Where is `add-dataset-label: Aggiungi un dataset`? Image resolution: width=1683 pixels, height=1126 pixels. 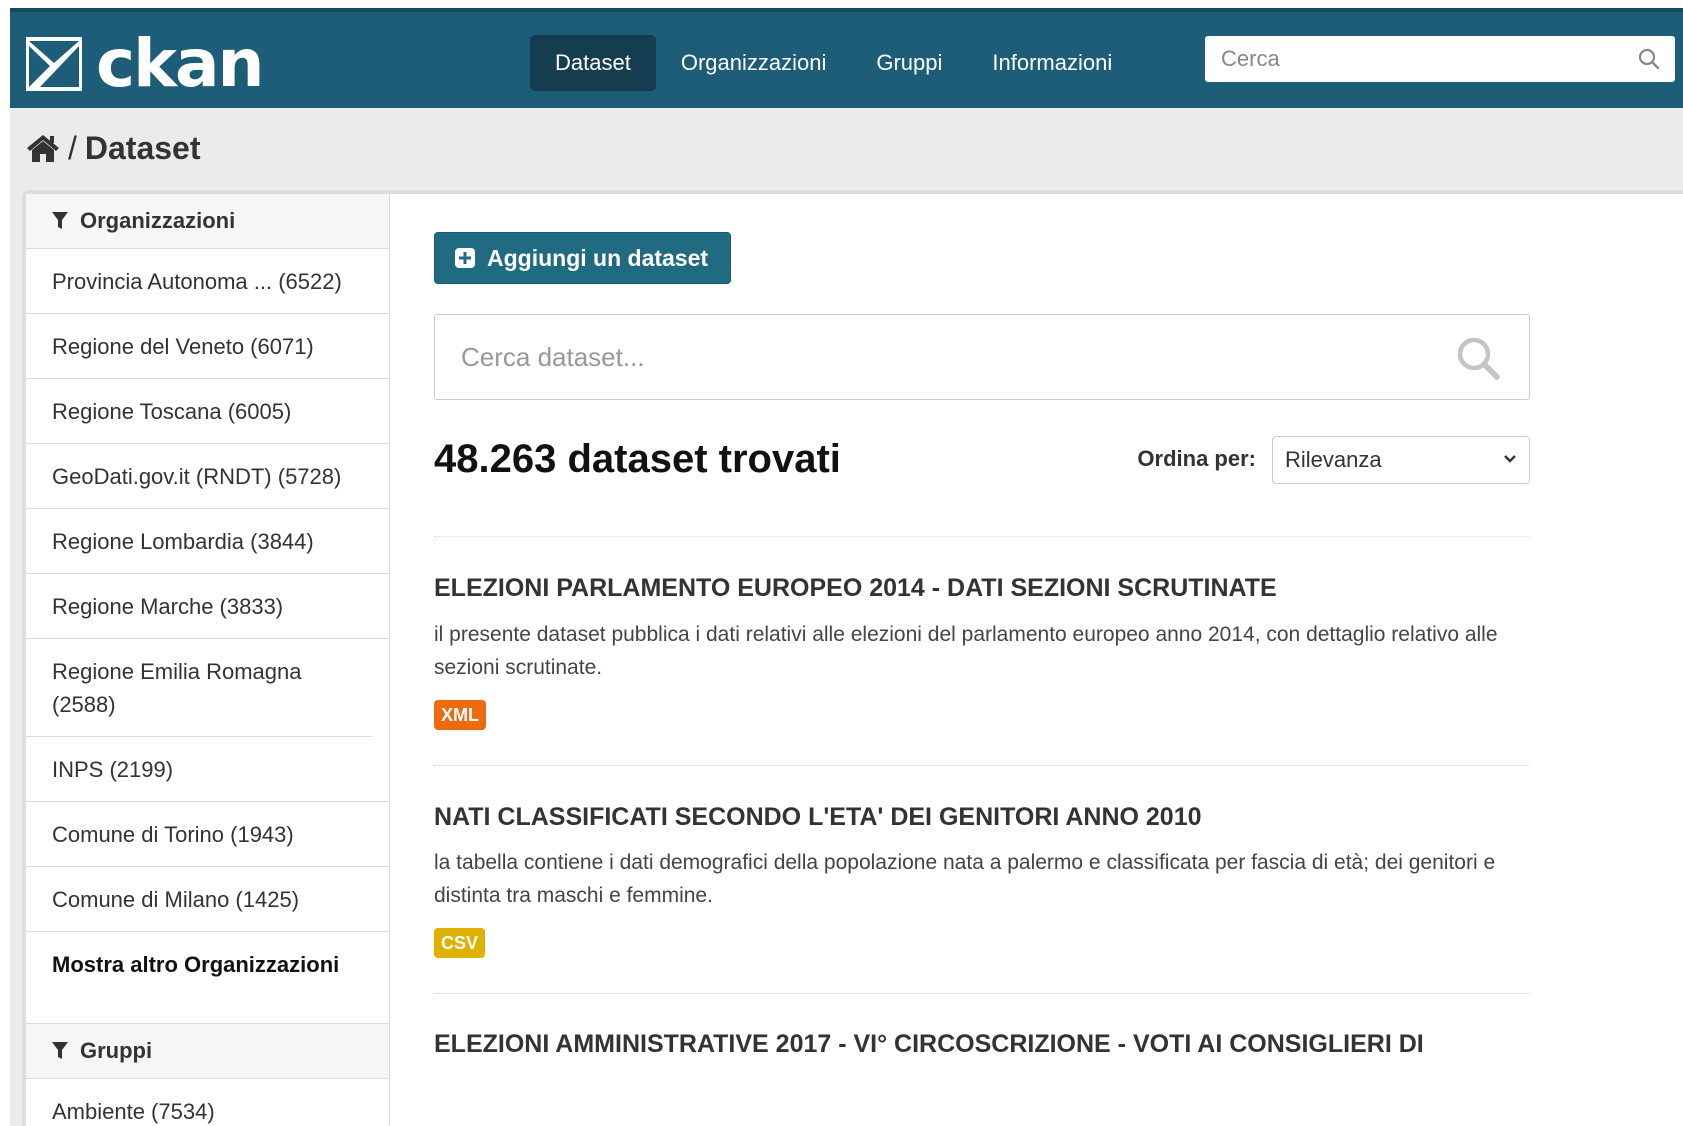
add-dataset-label: Aggiungi un dataset is located at coordinates (598, 257).